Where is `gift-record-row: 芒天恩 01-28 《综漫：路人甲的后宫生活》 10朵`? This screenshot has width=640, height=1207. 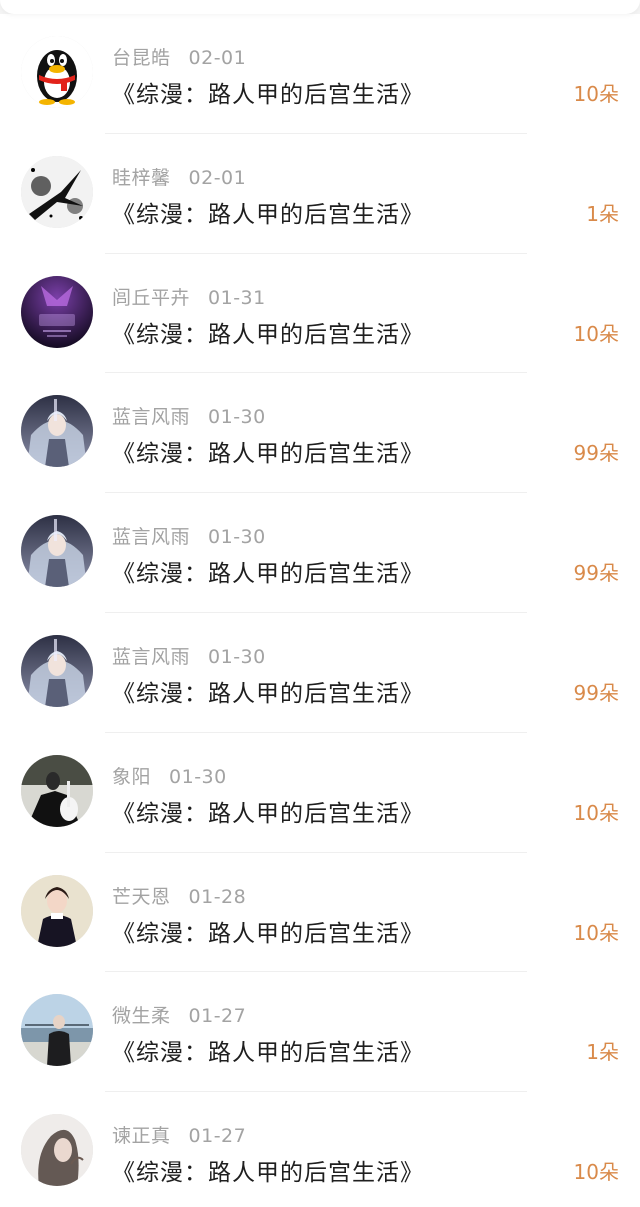 gift-record-row: 芒天恩 01-28 《综漫：路人甲的后宫生活》 10朵 is located at coordinates (320, 913).